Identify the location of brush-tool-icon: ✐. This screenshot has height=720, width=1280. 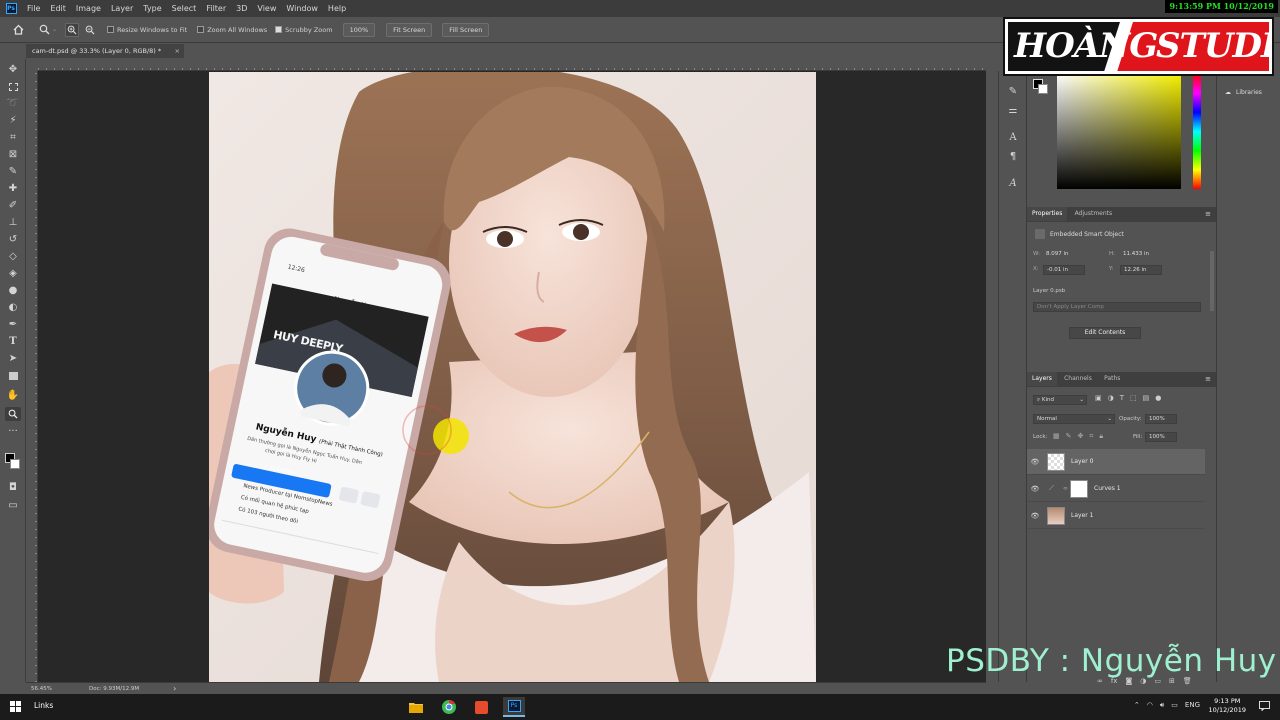
(13, 206).